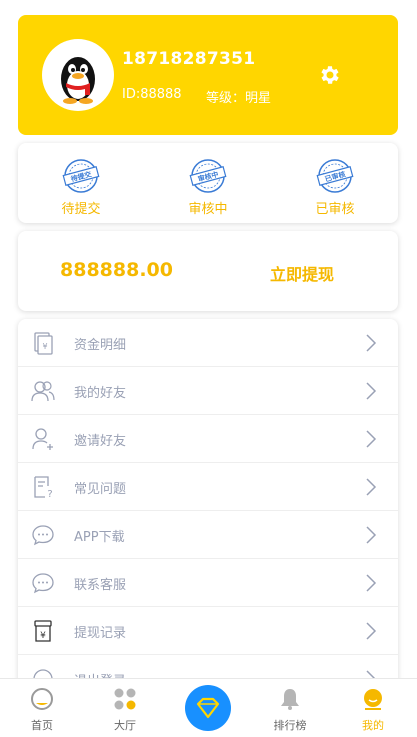 The image size is (417, 737). What do you see at coordinates (43, 391) in the screenshot?
I see `friends-icon` at bounding box center [43, 391].